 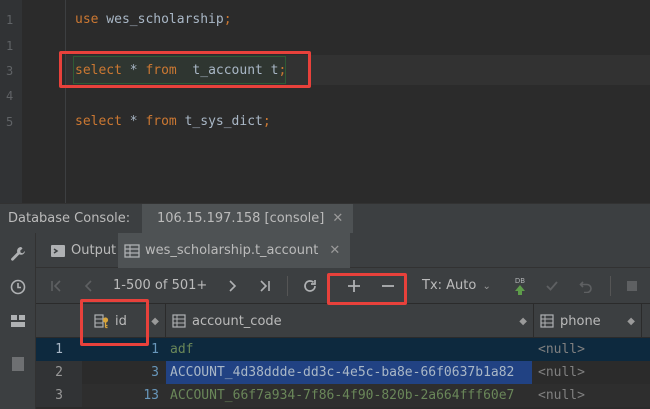 I want to click on refresh-icon, so click(x=310, y=286).